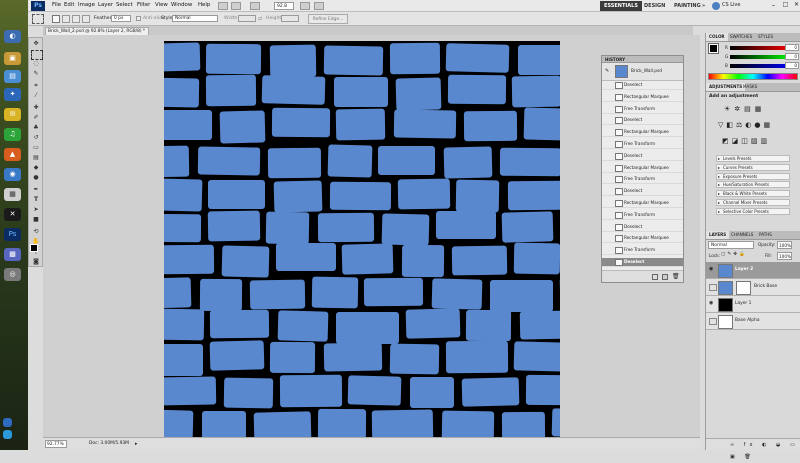 Image resolution: width=800 pixels, height=463 pixels. Describe the element at coordinates (642, 72) in the screenshot. I see `history-snapshot: ✎ Brick_Wall.psd` at that location.